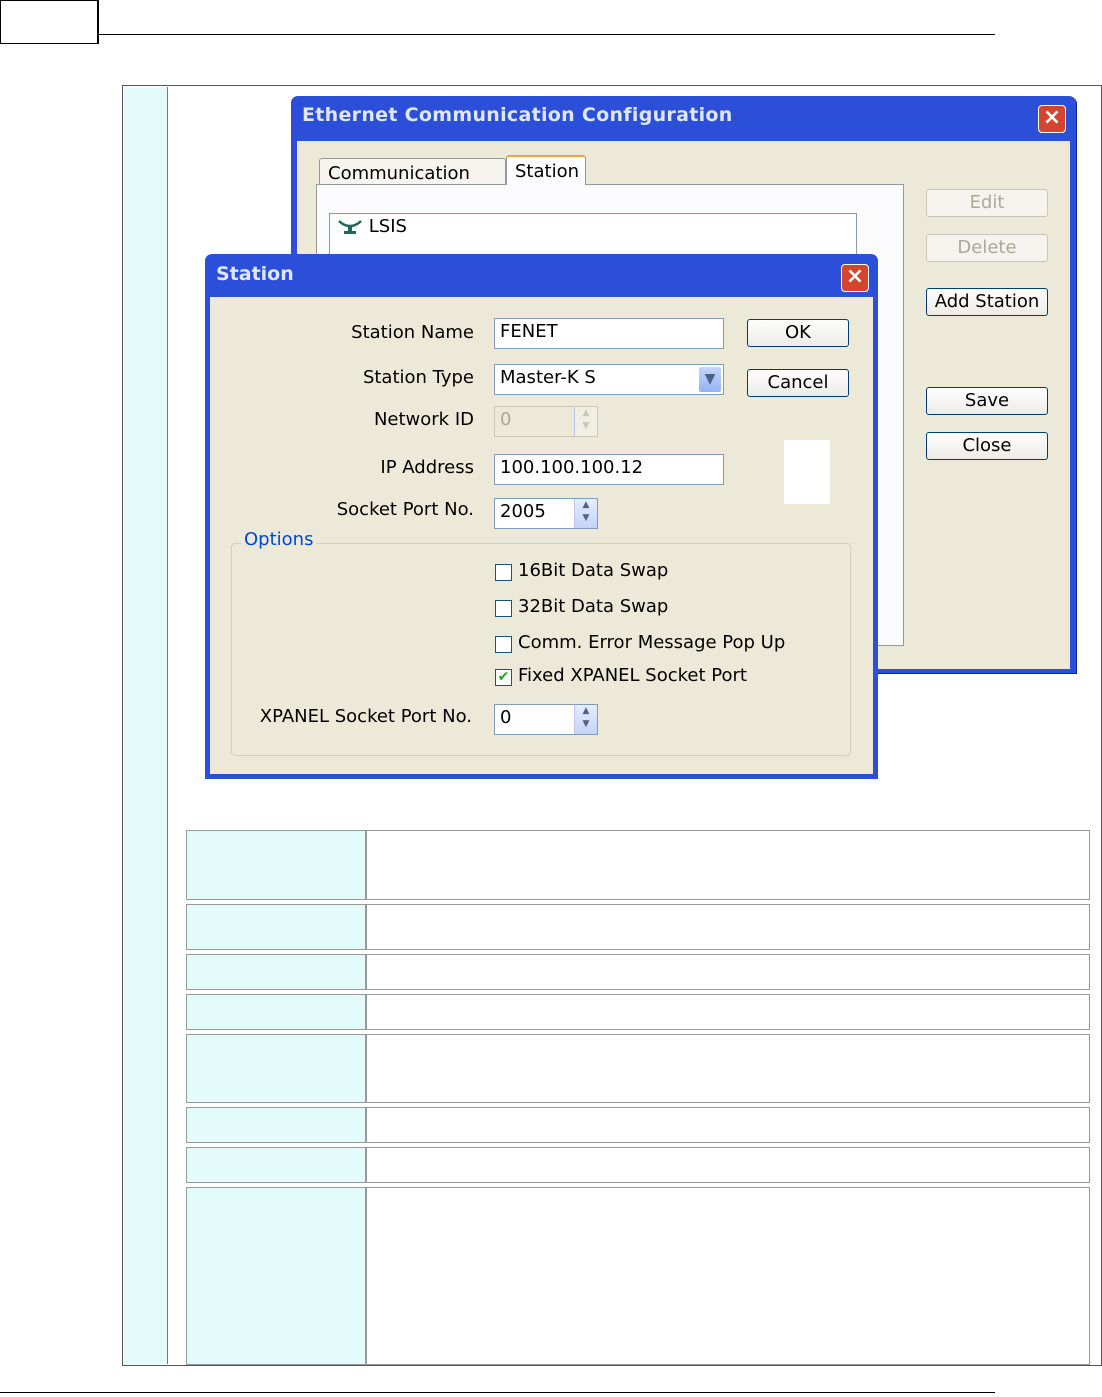 This screenshot has width=1102, height=1397. I want to click on footer-rule, so click(497, 1392).